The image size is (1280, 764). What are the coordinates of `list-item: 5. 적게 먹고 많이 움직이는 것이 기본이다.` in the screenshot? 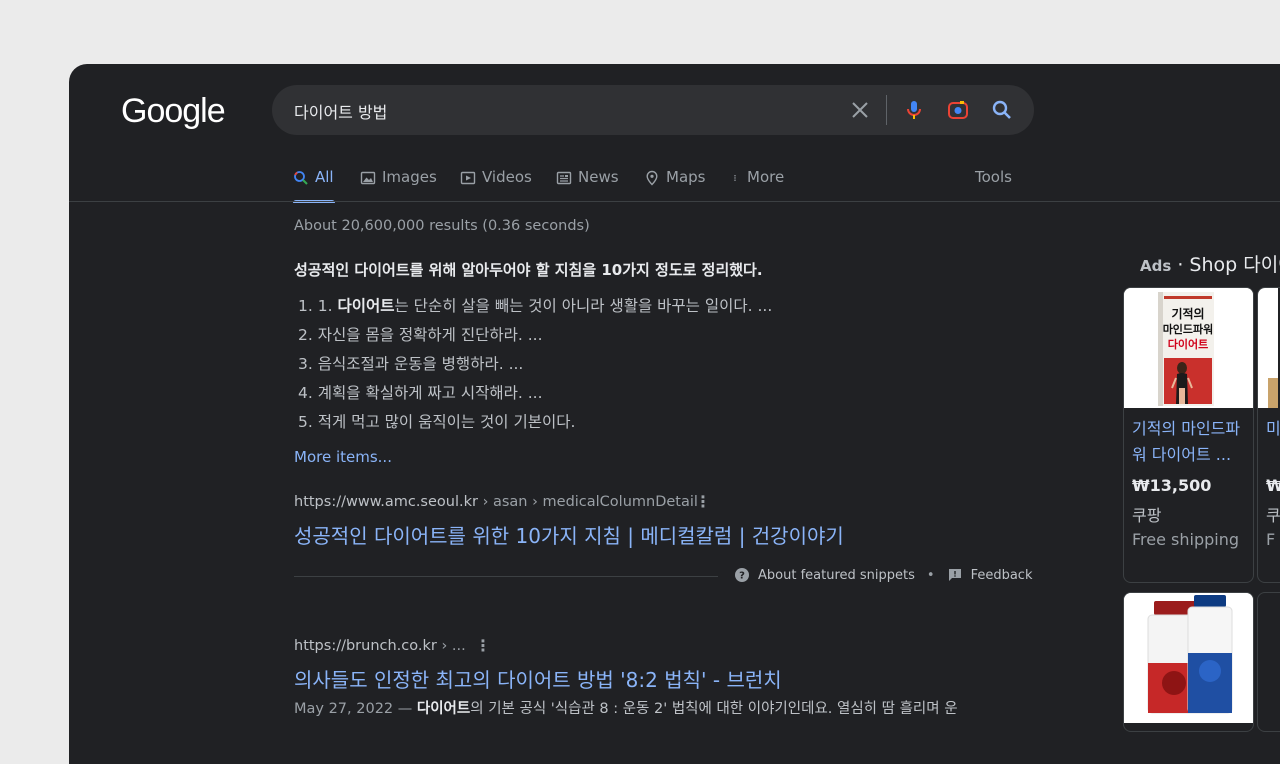 It's located at (533, 425).